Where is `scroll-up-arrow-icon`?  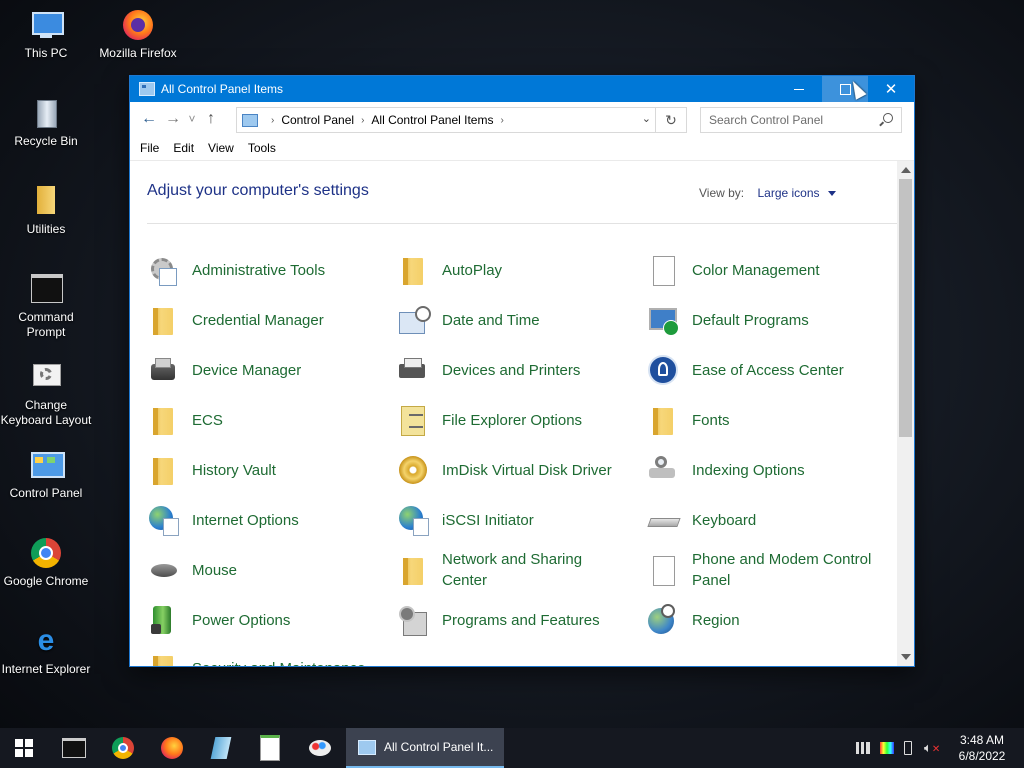 scroll-up-arrow-icon is located at coordinates (906, 170).